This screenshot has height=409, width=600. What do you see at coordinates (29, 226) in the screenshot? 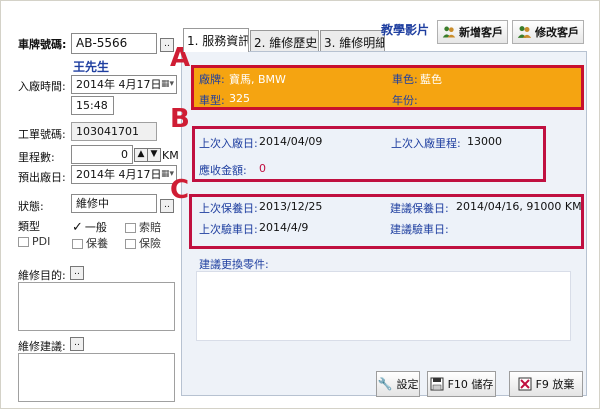
I see `type-label: 類型` at bounding box center [29, 226].